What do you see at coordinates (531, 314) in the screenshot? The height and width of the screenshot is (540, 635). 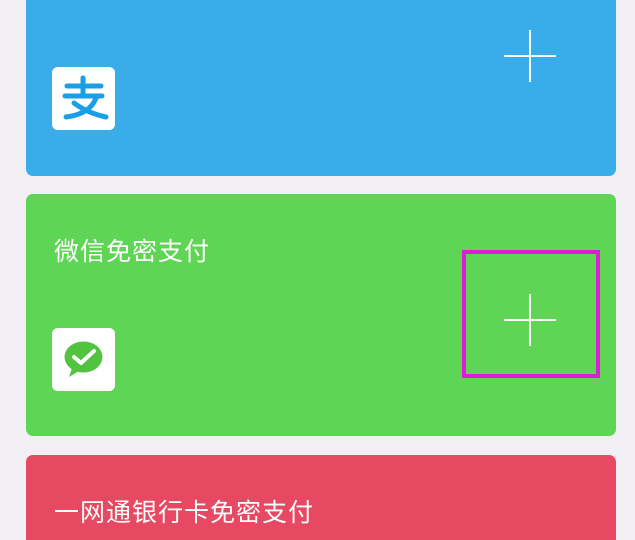 I see `highlight-box` at bounding box center [531, 314].